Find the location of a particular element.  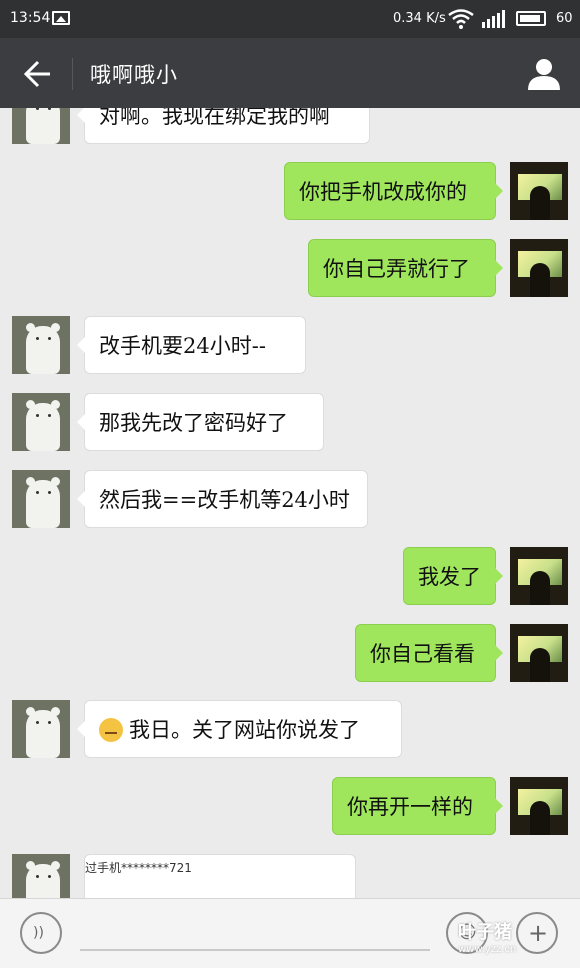

back-arrow-icon is located at coordinates (34, 74).